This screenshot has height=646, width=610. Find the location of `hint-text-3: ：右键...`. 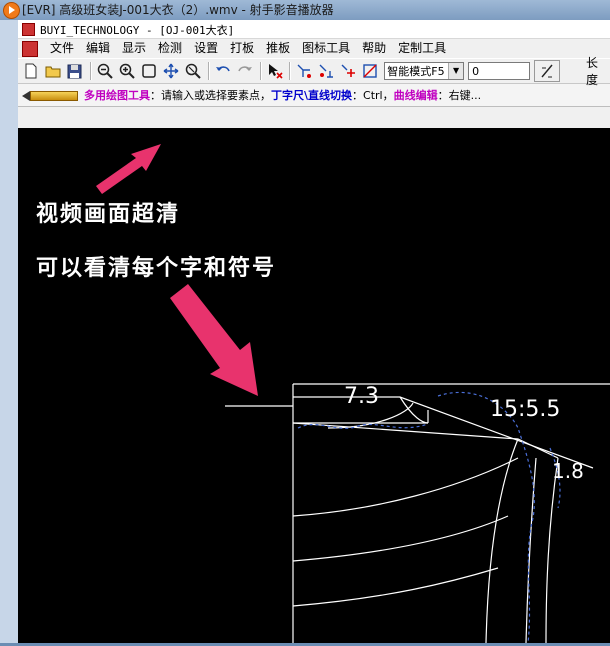

hint-text-3: ：右键... is located at coordinates (459, 95).